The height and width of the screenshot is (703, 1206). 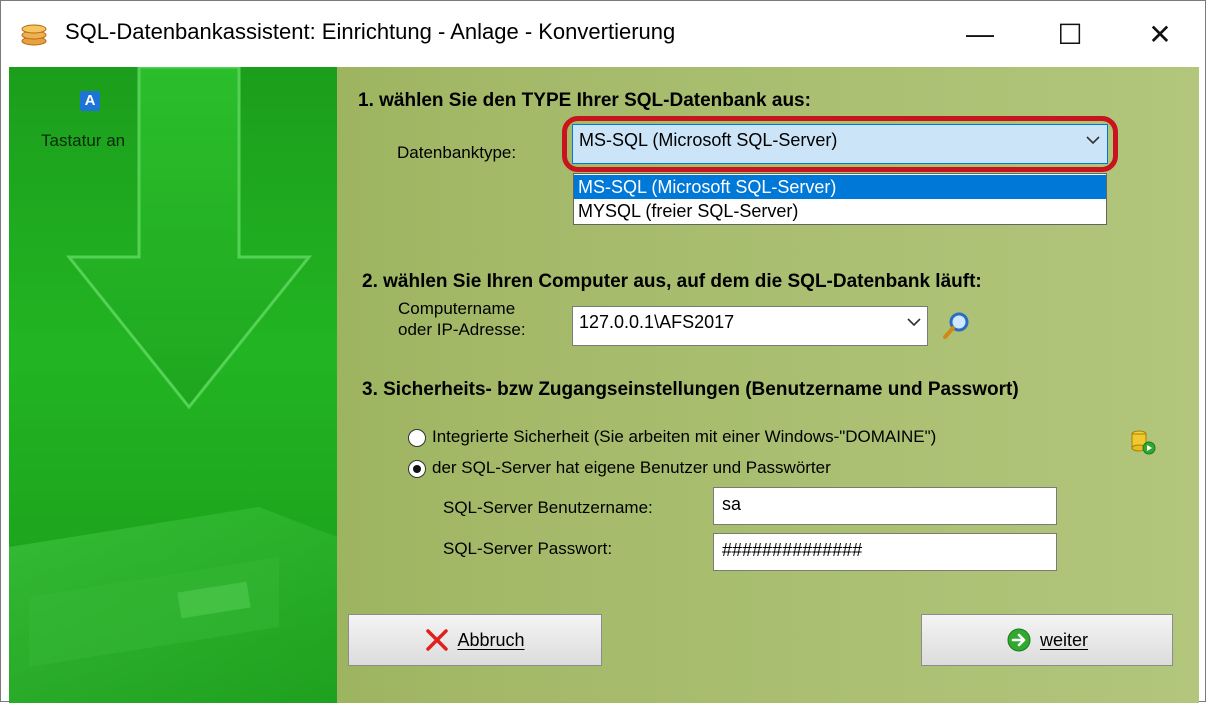 What do you see at coordinates (750, 326) in the screenshot?
I see `server-host-select: 127.0.0.1\AFS2017` at bounding box center [750, 326].